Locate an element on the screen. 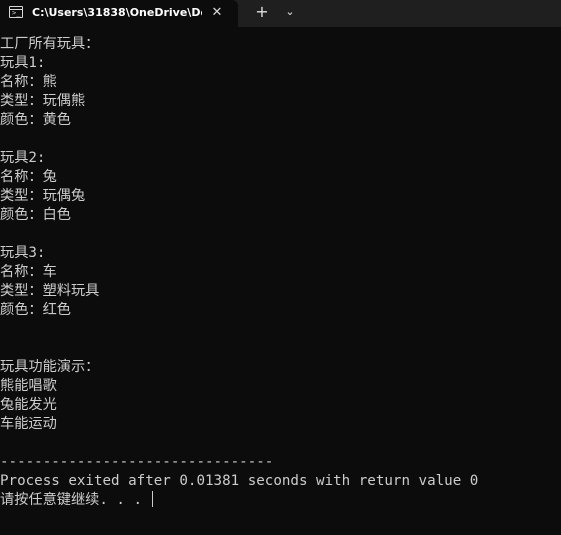  prompt-text: 请按任意键继续. . . is located at coordinates (75, 500).